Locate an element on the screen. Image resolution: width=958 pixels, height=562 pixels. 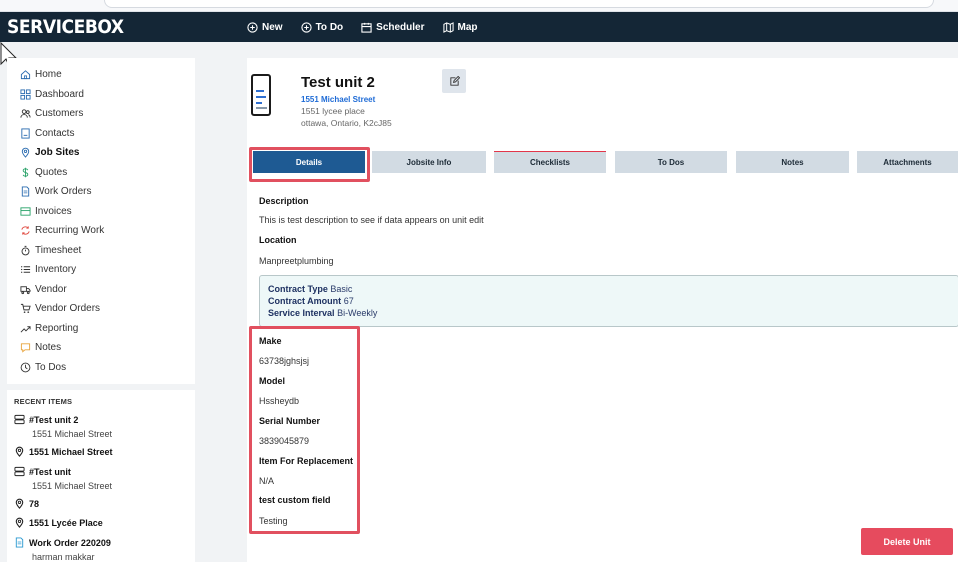
nav-map-button: Map is located at coordinates (460, 27).